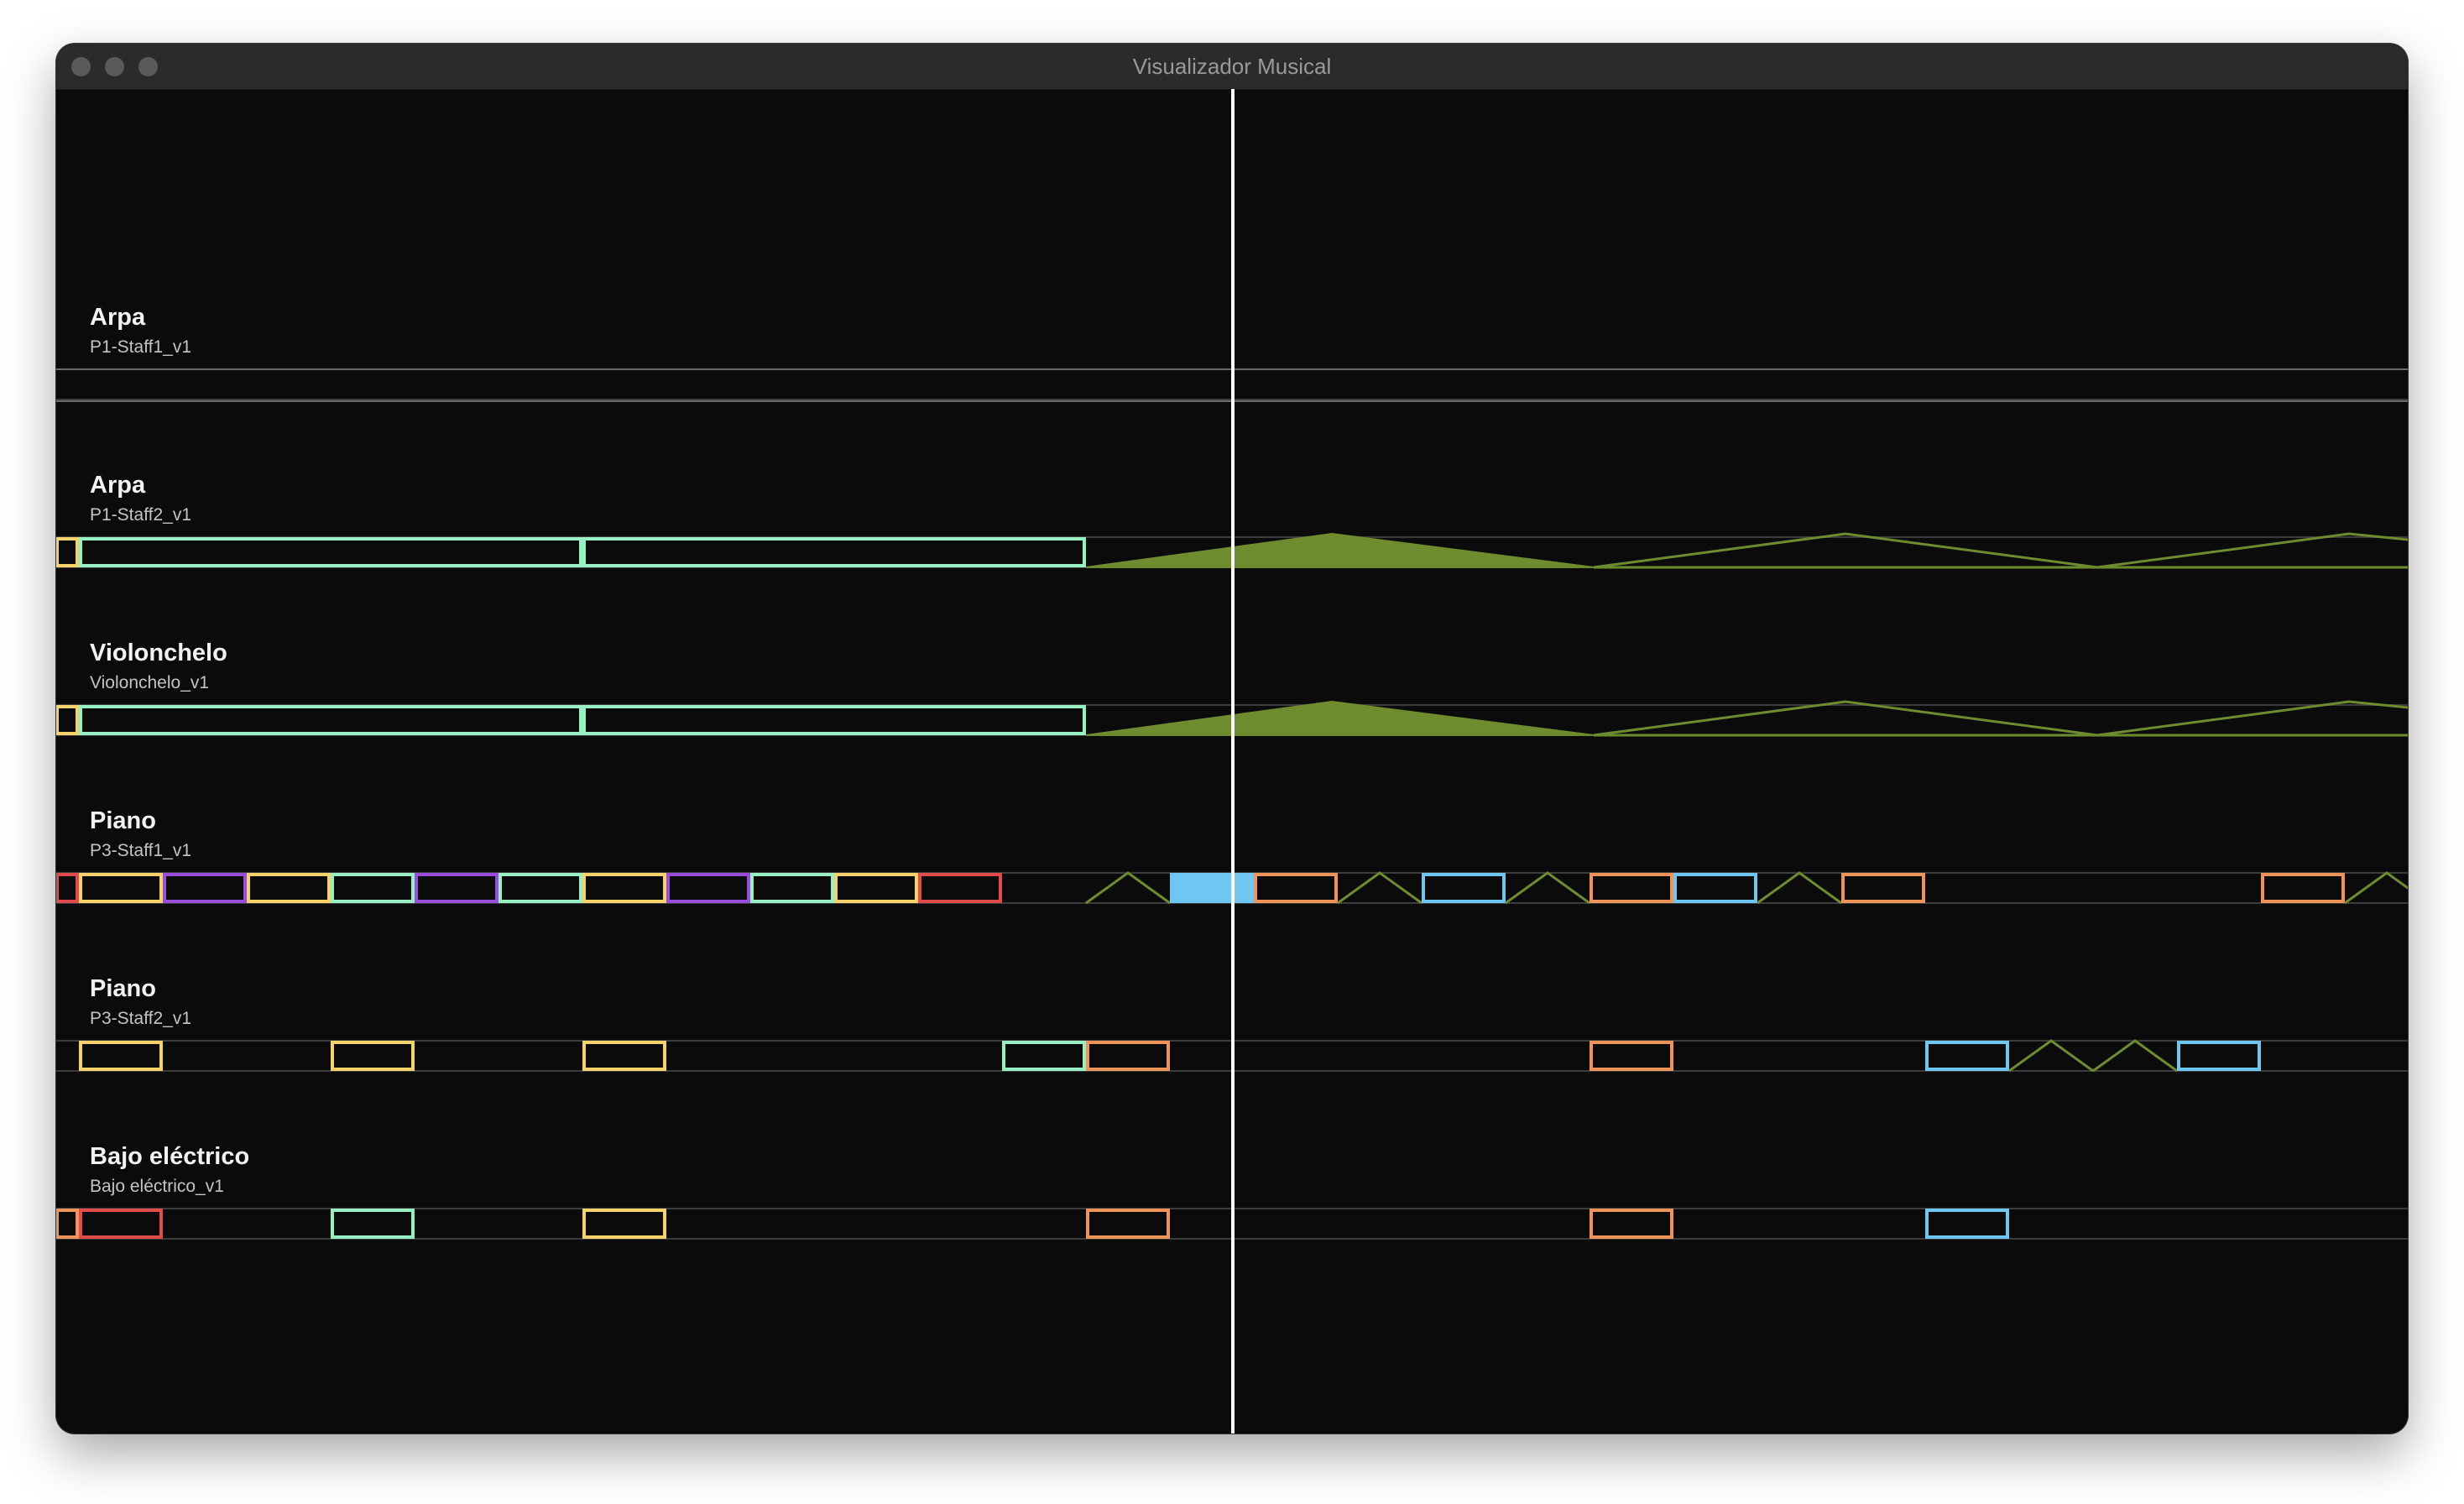  I want to click on track-name-bajo-electrico: Bajo eléctrico, so click(170, 1156).